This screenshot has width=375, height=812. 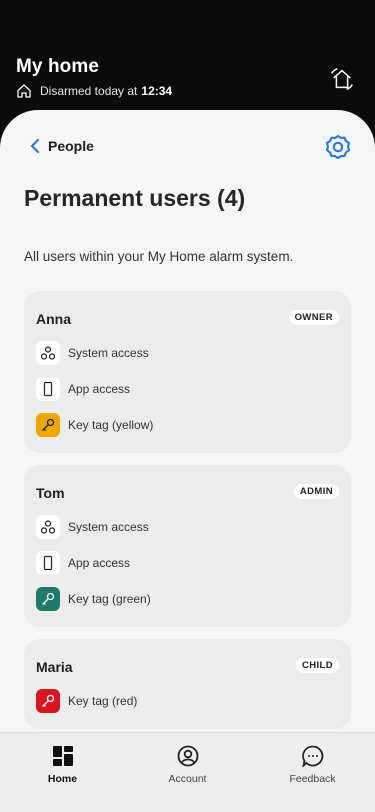 What do you see at coordinates (62, 756) in the screenshot?
I see `grid-icon` at bounding box center [62, 756].